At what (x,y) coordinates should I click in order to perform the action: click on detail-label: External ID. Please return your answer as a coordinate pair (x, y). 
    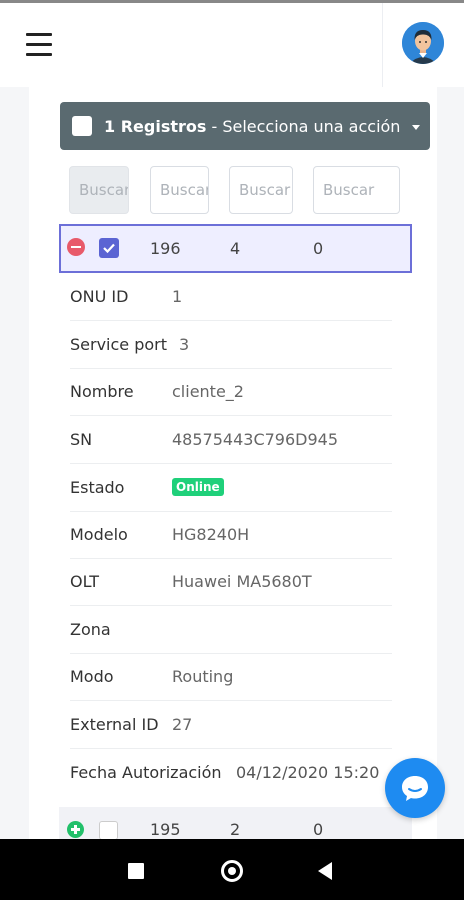
    Looking at the image, I should click on (114, 724).